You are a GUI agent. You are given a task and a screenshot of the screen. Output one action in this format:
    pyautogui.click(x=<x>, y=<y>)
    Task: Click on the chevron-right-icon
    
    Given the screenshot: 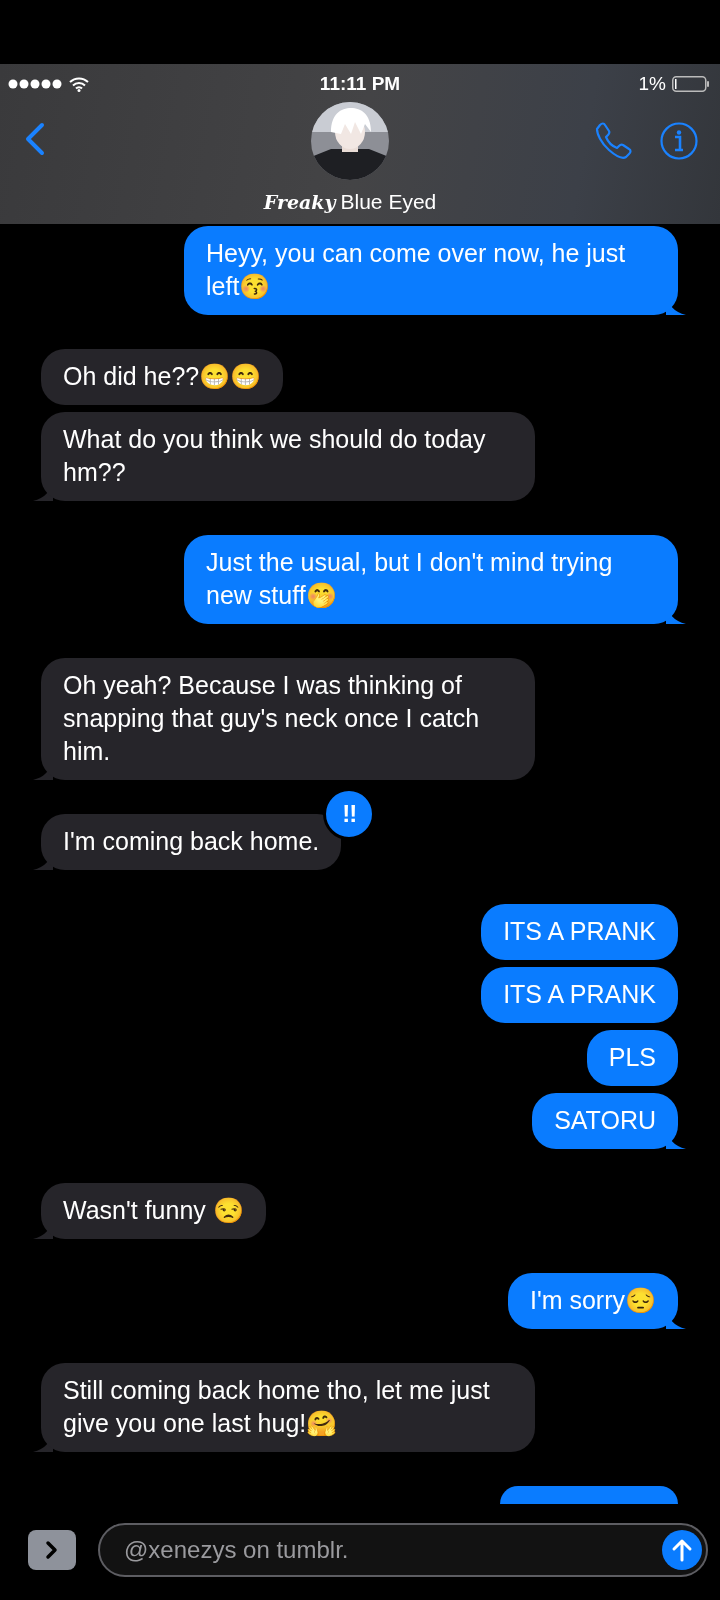 What is the action you would take?
    pyautogui.click(x=52, y=1550)
    